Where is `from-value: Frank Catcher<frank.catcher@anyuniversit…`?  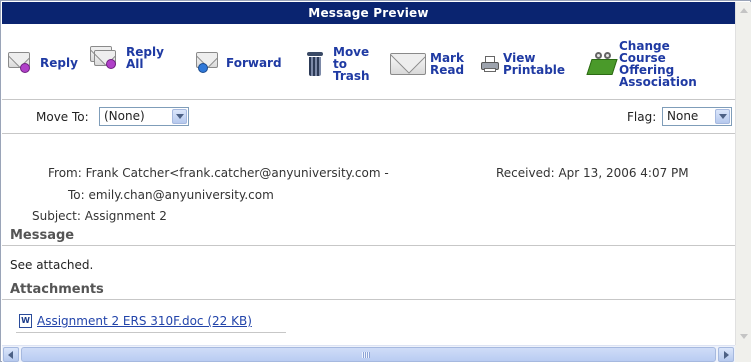
from-value: Frank Catcher<frank.catcher@anyuniversit… is located at coordinates (237, 173).